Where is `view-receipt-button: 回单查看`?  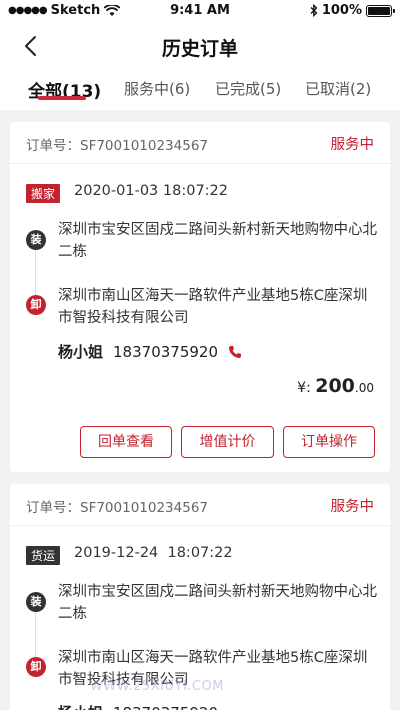 view-receipt-button: 回单查看 is located at coordinates (126, 442).